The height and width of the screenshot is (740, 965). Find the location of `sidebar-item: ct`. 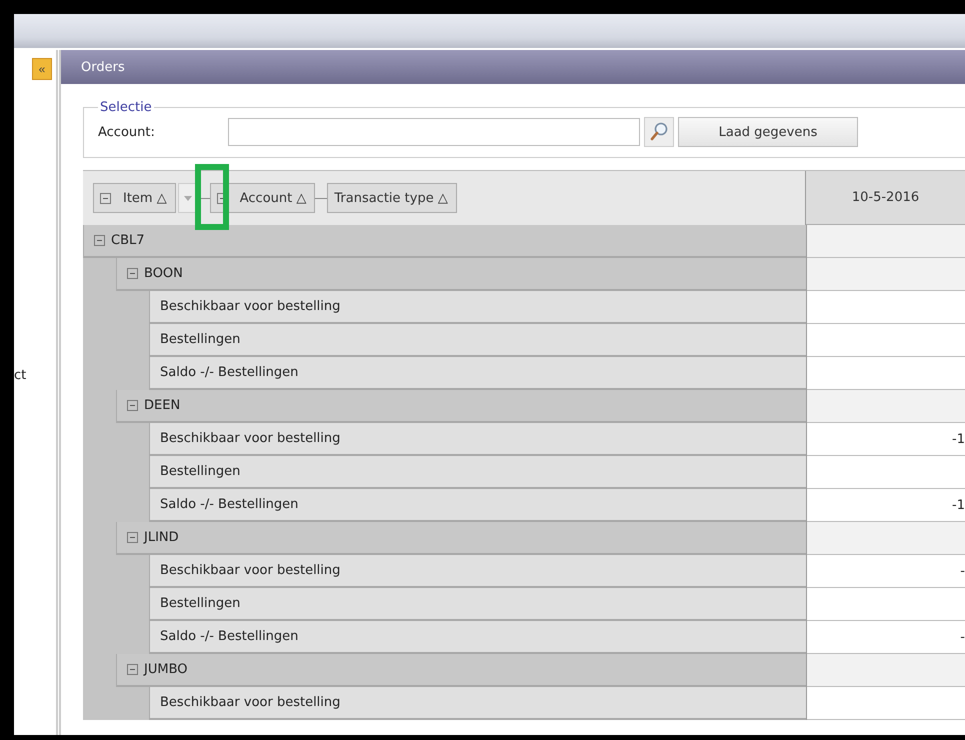

sidebar-item: ct is located at coordinates (20, 375).